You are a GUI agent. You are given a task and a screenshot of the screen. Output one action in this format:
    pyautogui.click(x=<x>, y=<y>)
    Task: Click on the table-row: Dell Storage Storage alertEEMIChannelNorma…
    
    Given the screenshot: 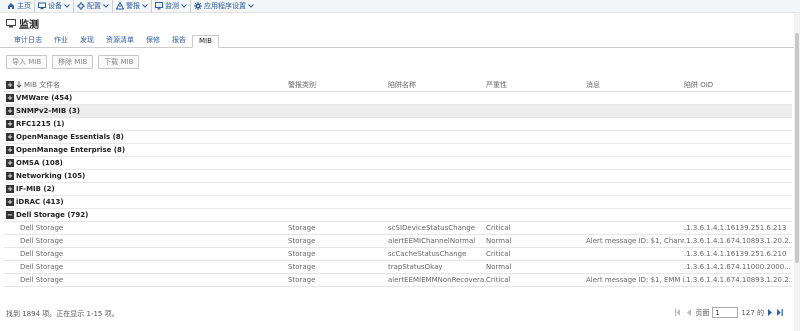 What is the action you would take?
    pyautogui.click(x=398, y=241)
    